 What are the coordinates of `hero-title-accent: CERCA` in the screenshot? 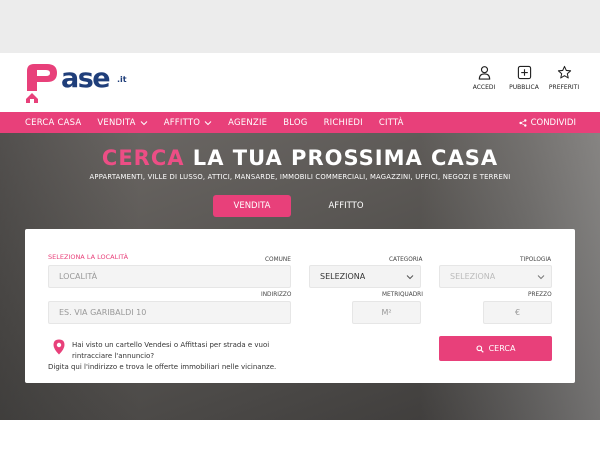 It's located at (143, 158).